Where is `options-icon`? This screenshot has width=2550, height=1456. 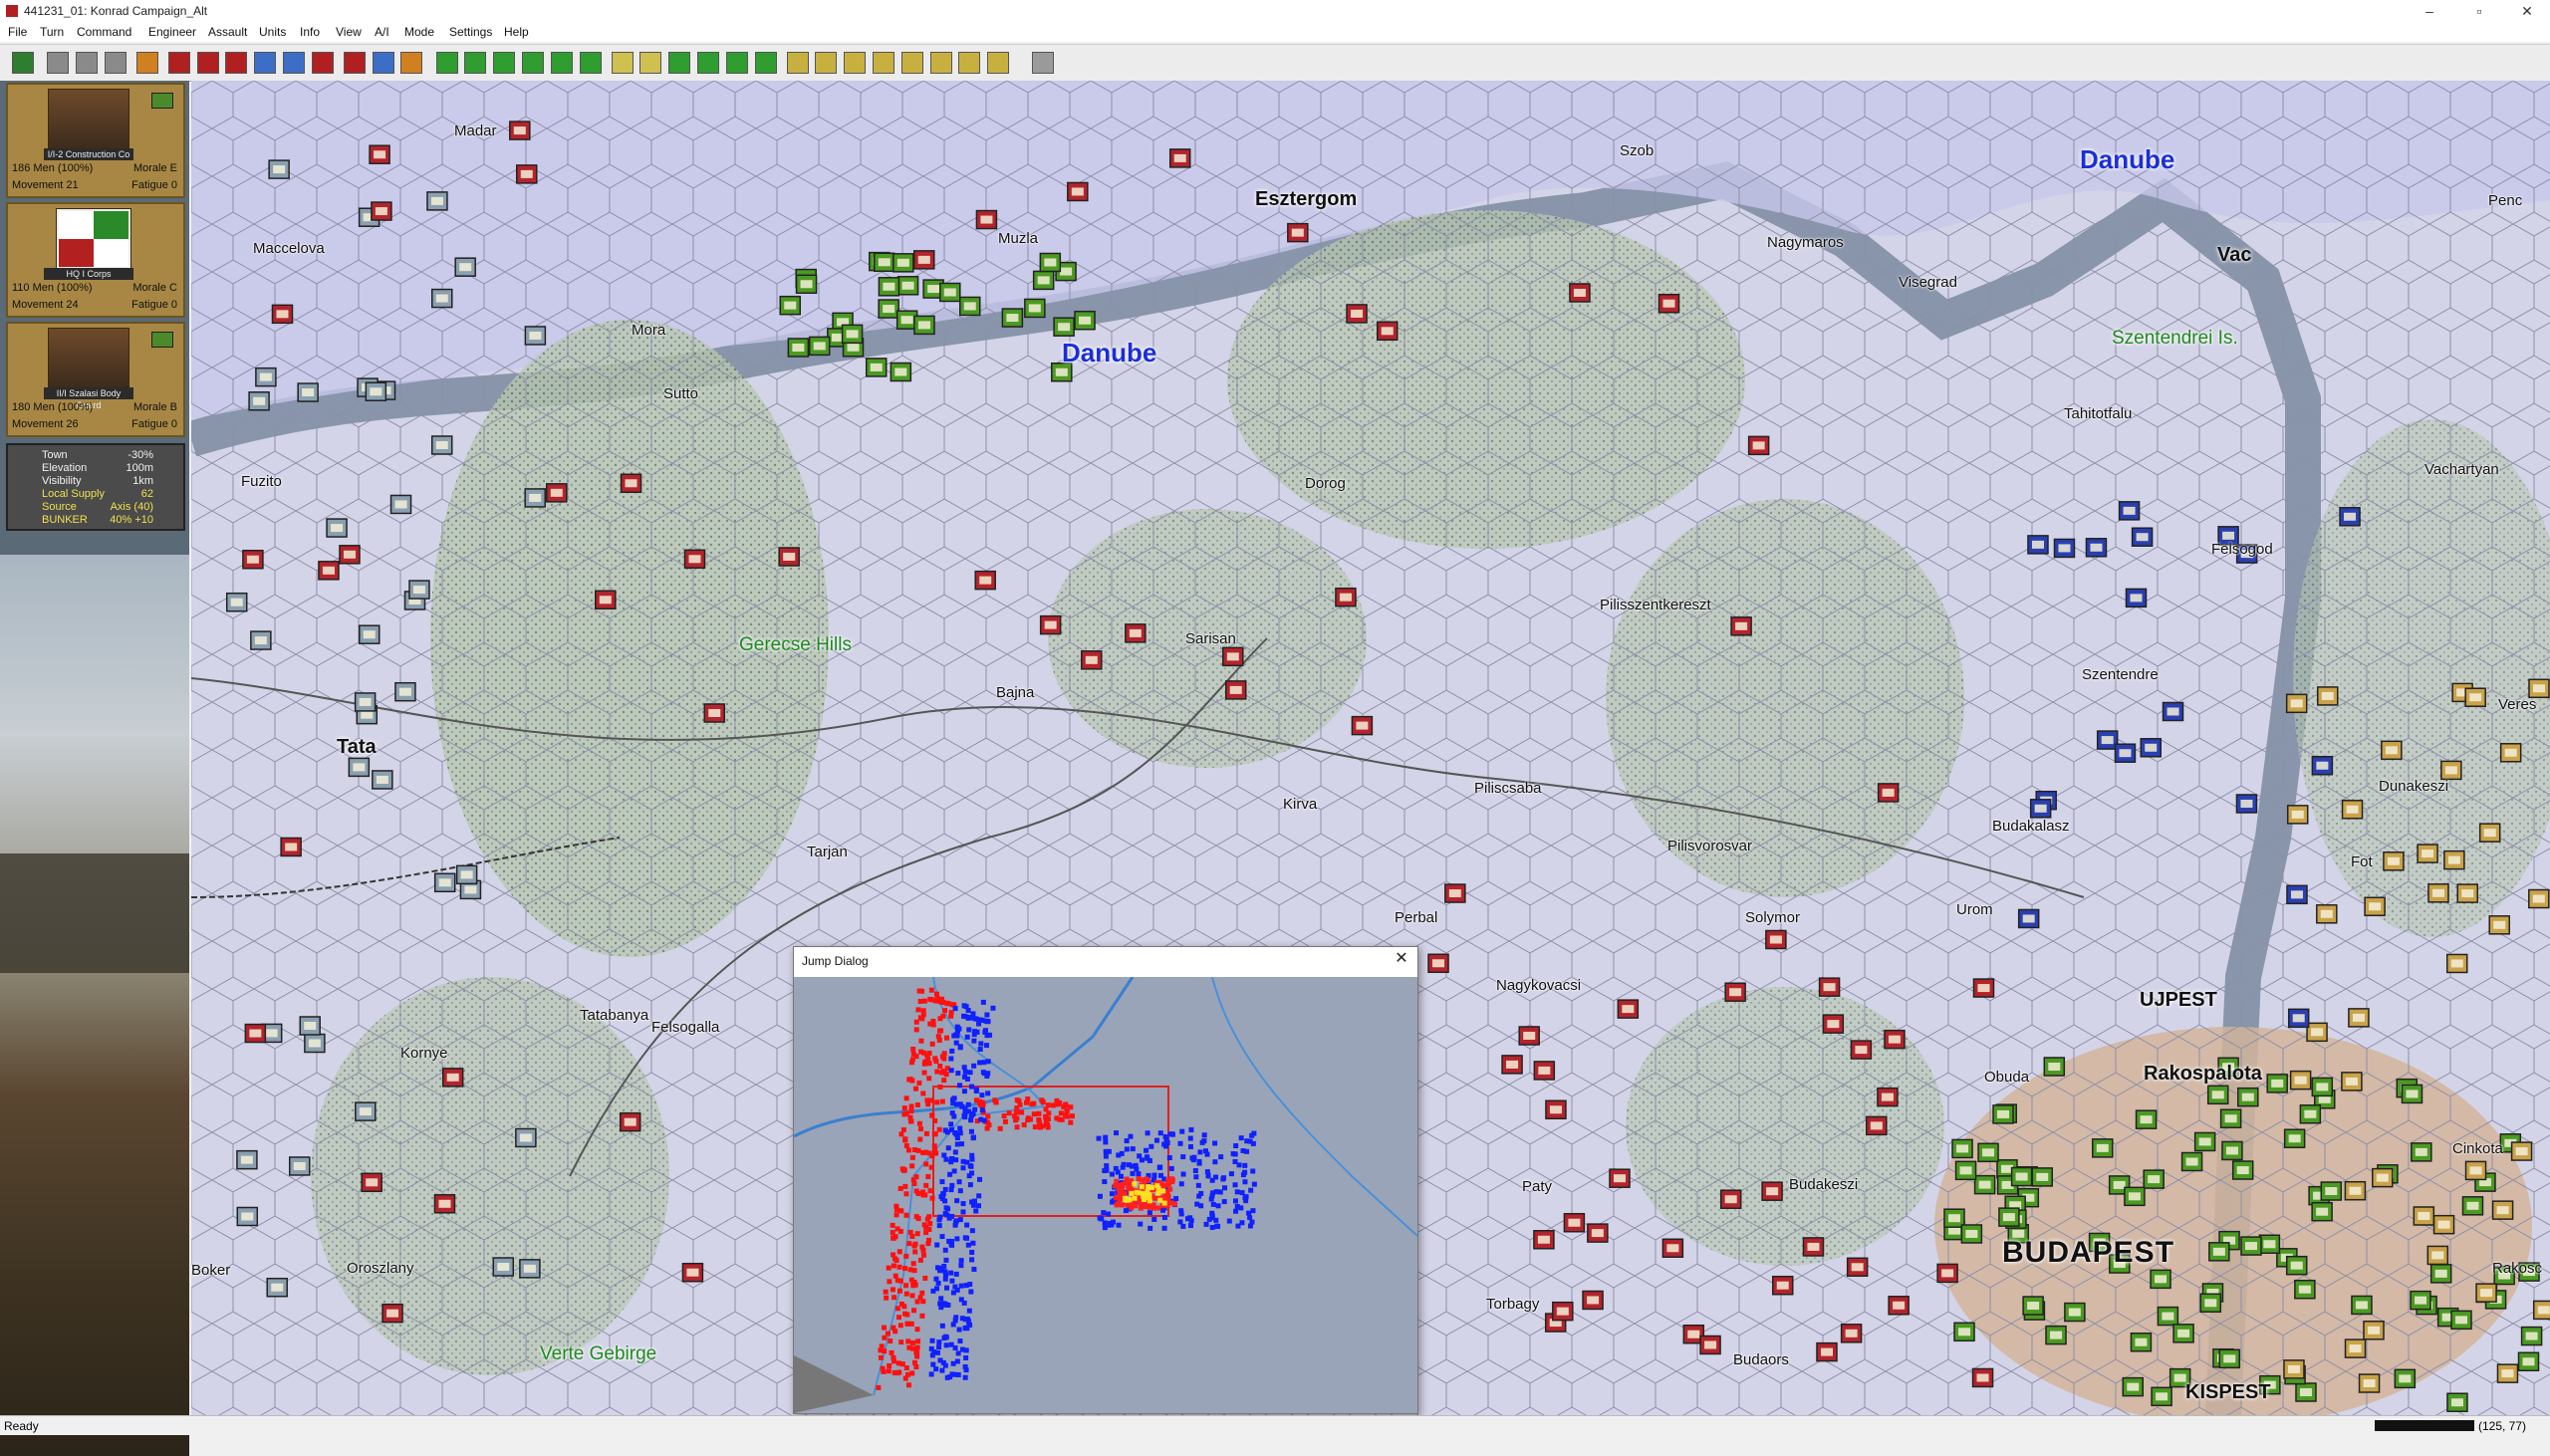
options-icon is located at coordinates (1043, 63).